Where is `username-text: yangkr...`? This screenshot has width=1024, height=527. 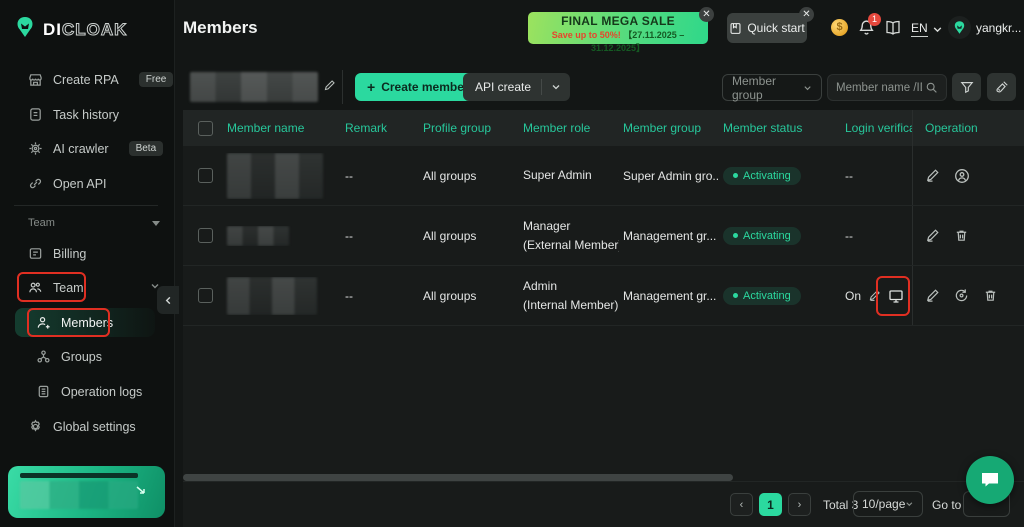 username-text: yangkr... is located at coordinates (999, 28).